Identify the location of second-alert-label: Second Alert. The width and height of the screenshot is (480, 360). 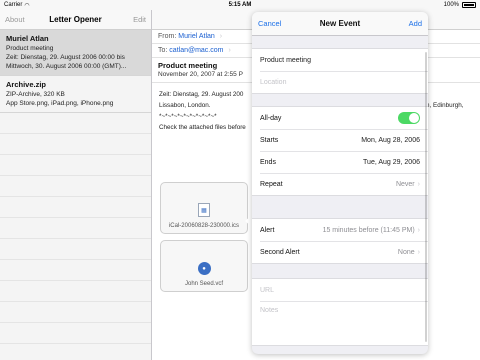
(280, 252).